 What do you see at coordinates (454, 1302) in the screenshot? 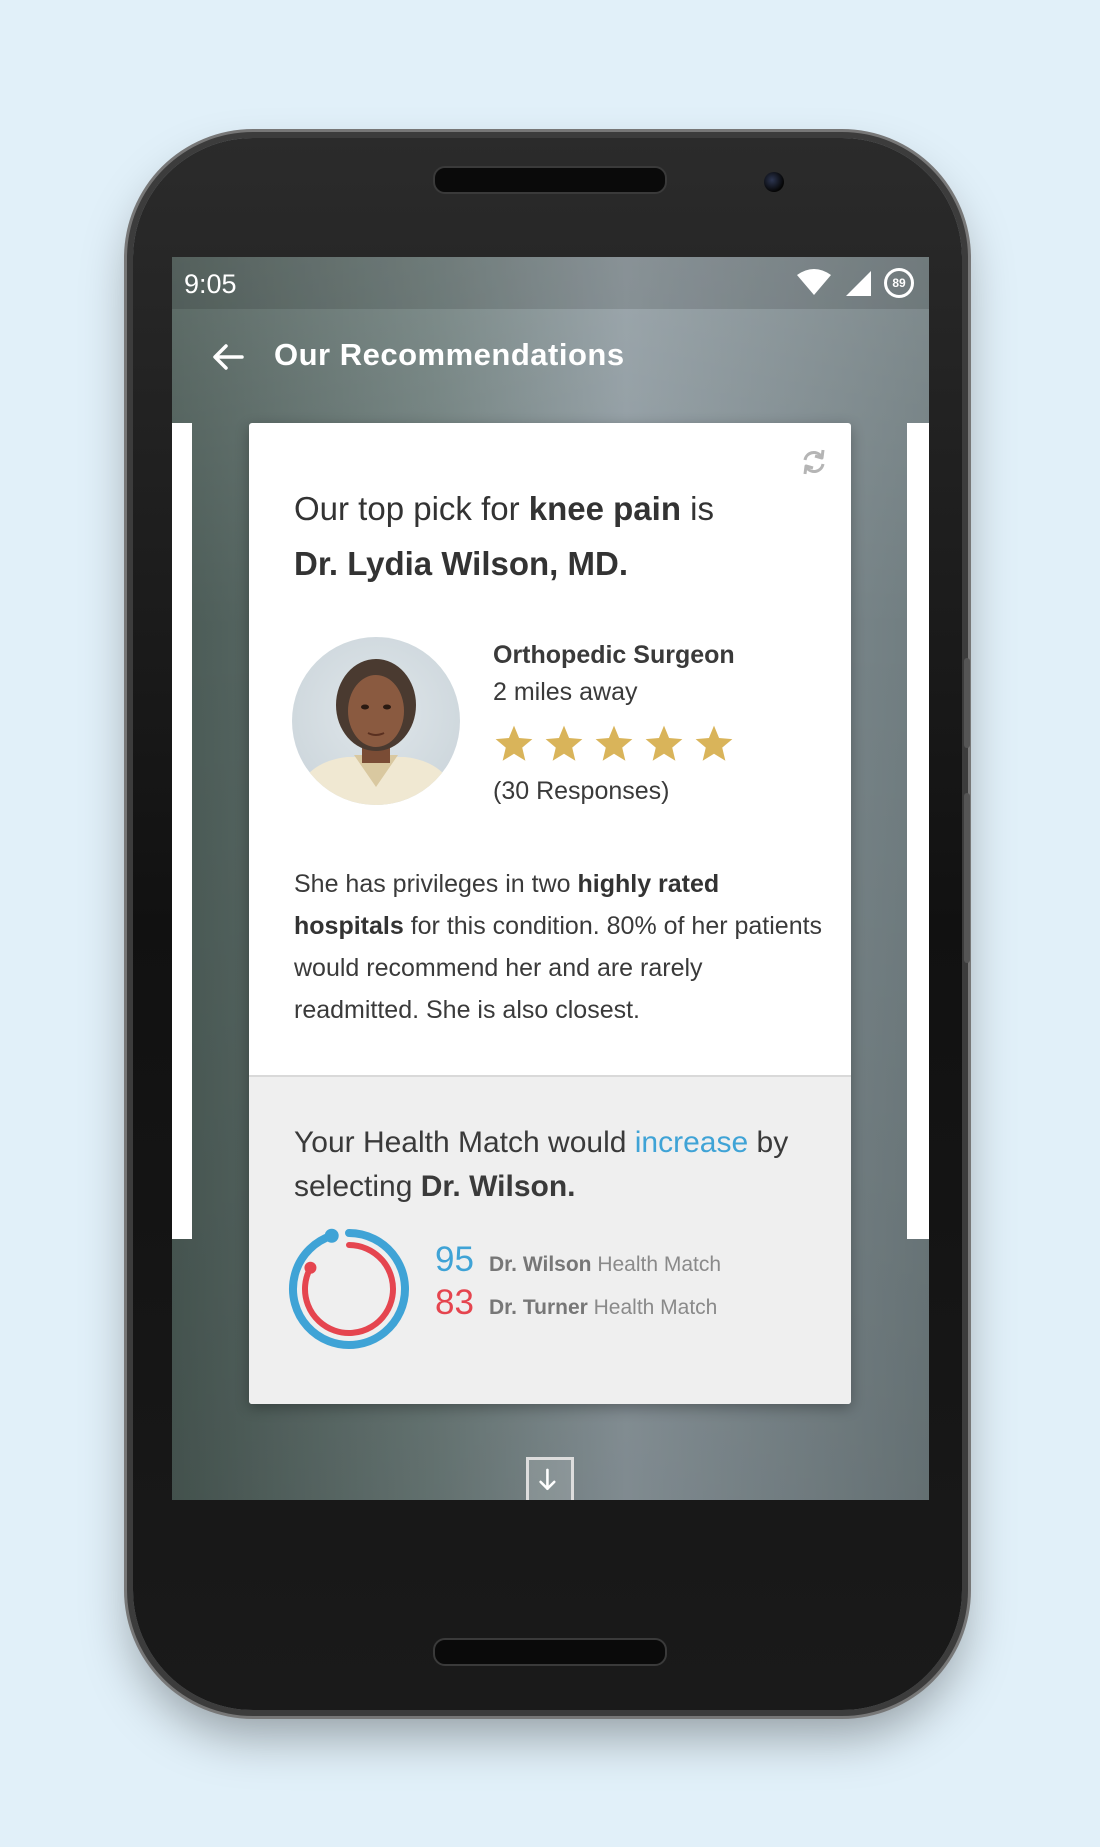
I see `turner-score: 83` at bounding box center [454, 1302].